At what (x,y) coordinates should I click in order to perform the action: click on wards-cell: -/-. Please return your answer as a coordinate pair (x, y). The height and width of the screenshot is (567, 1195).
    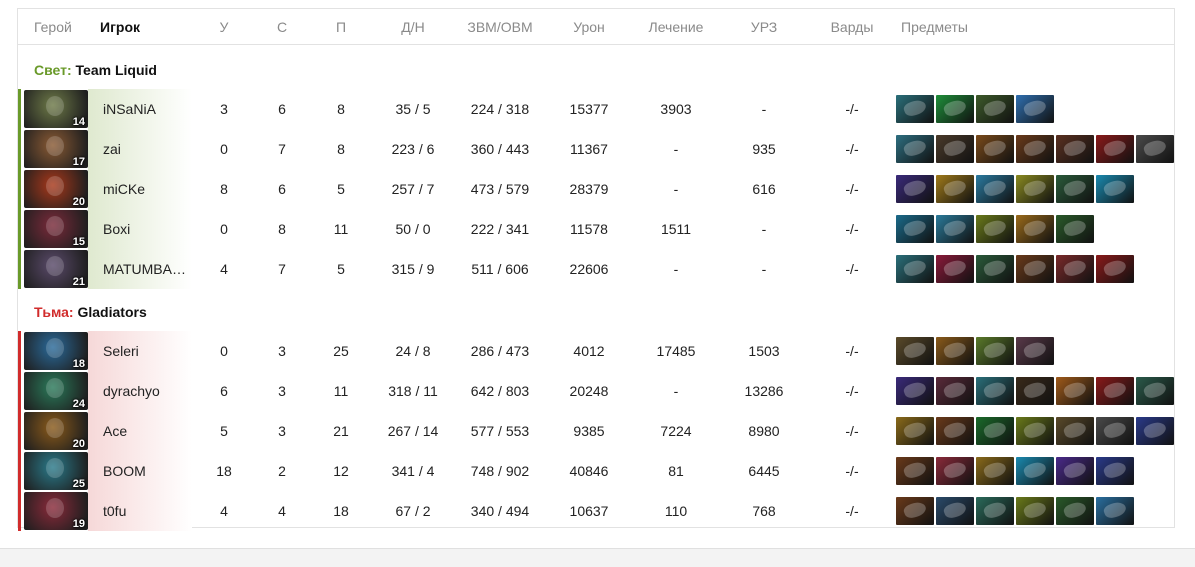
    Looking at the image, I should click on (852, 189).